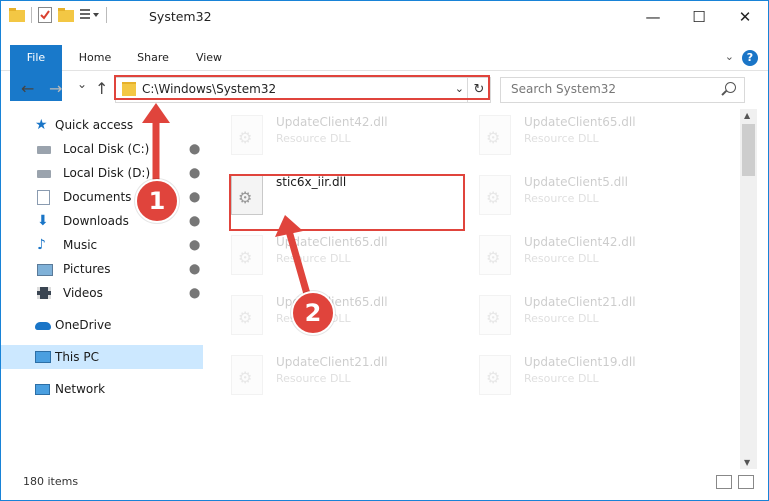 Image resolution: width=769 pixels, height=501 pixels. I want to click on close-button: ✕, so click(745, 16).